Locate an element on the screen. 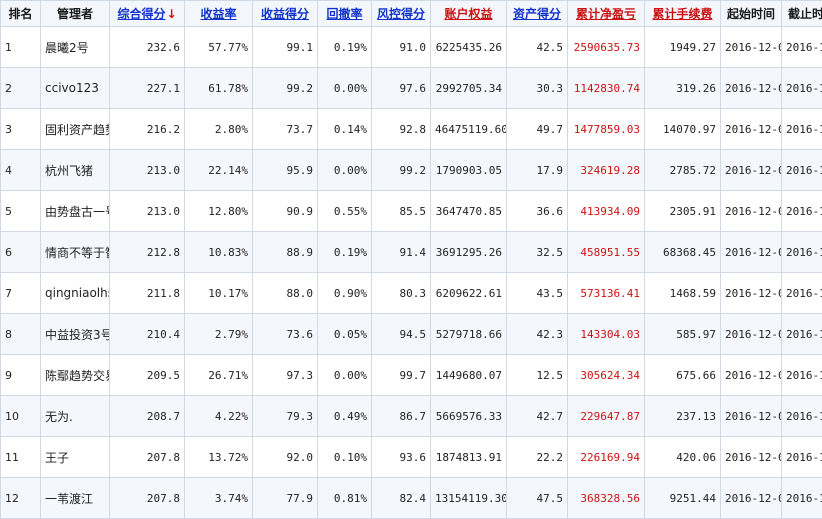 The height and width of the screenshot is (519, 822). cell-return-score: 92.0 is located at coordinates (285, 457).